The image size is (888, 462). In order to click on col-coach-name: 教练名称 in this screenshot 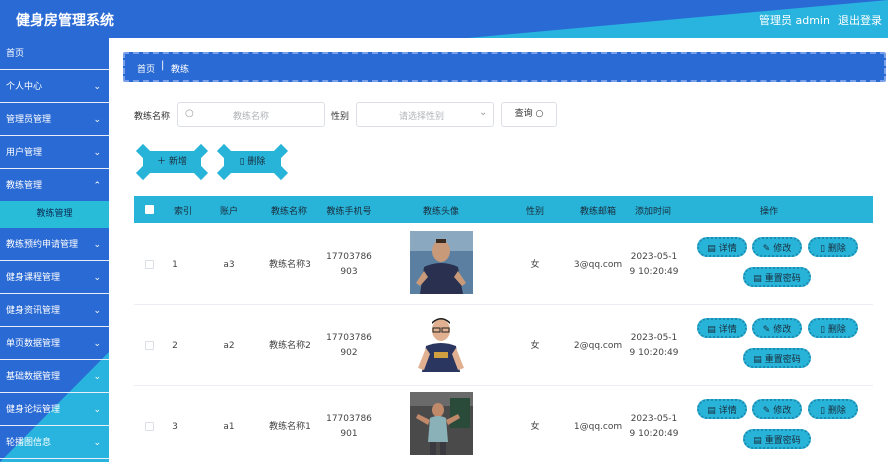, I will do `click(288, 212)`.